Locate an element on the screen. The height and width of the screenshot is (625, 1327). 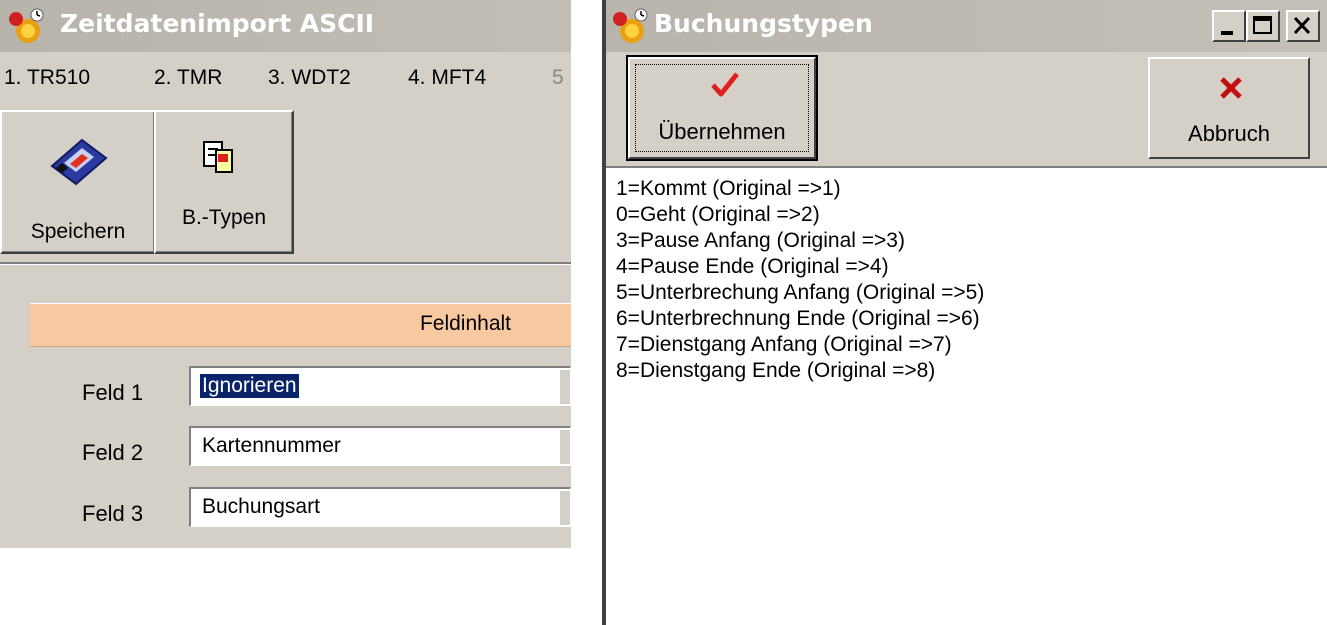
list-item-kommt: 1=Kommt (Original =>1) is located at coordinates (728, 189).